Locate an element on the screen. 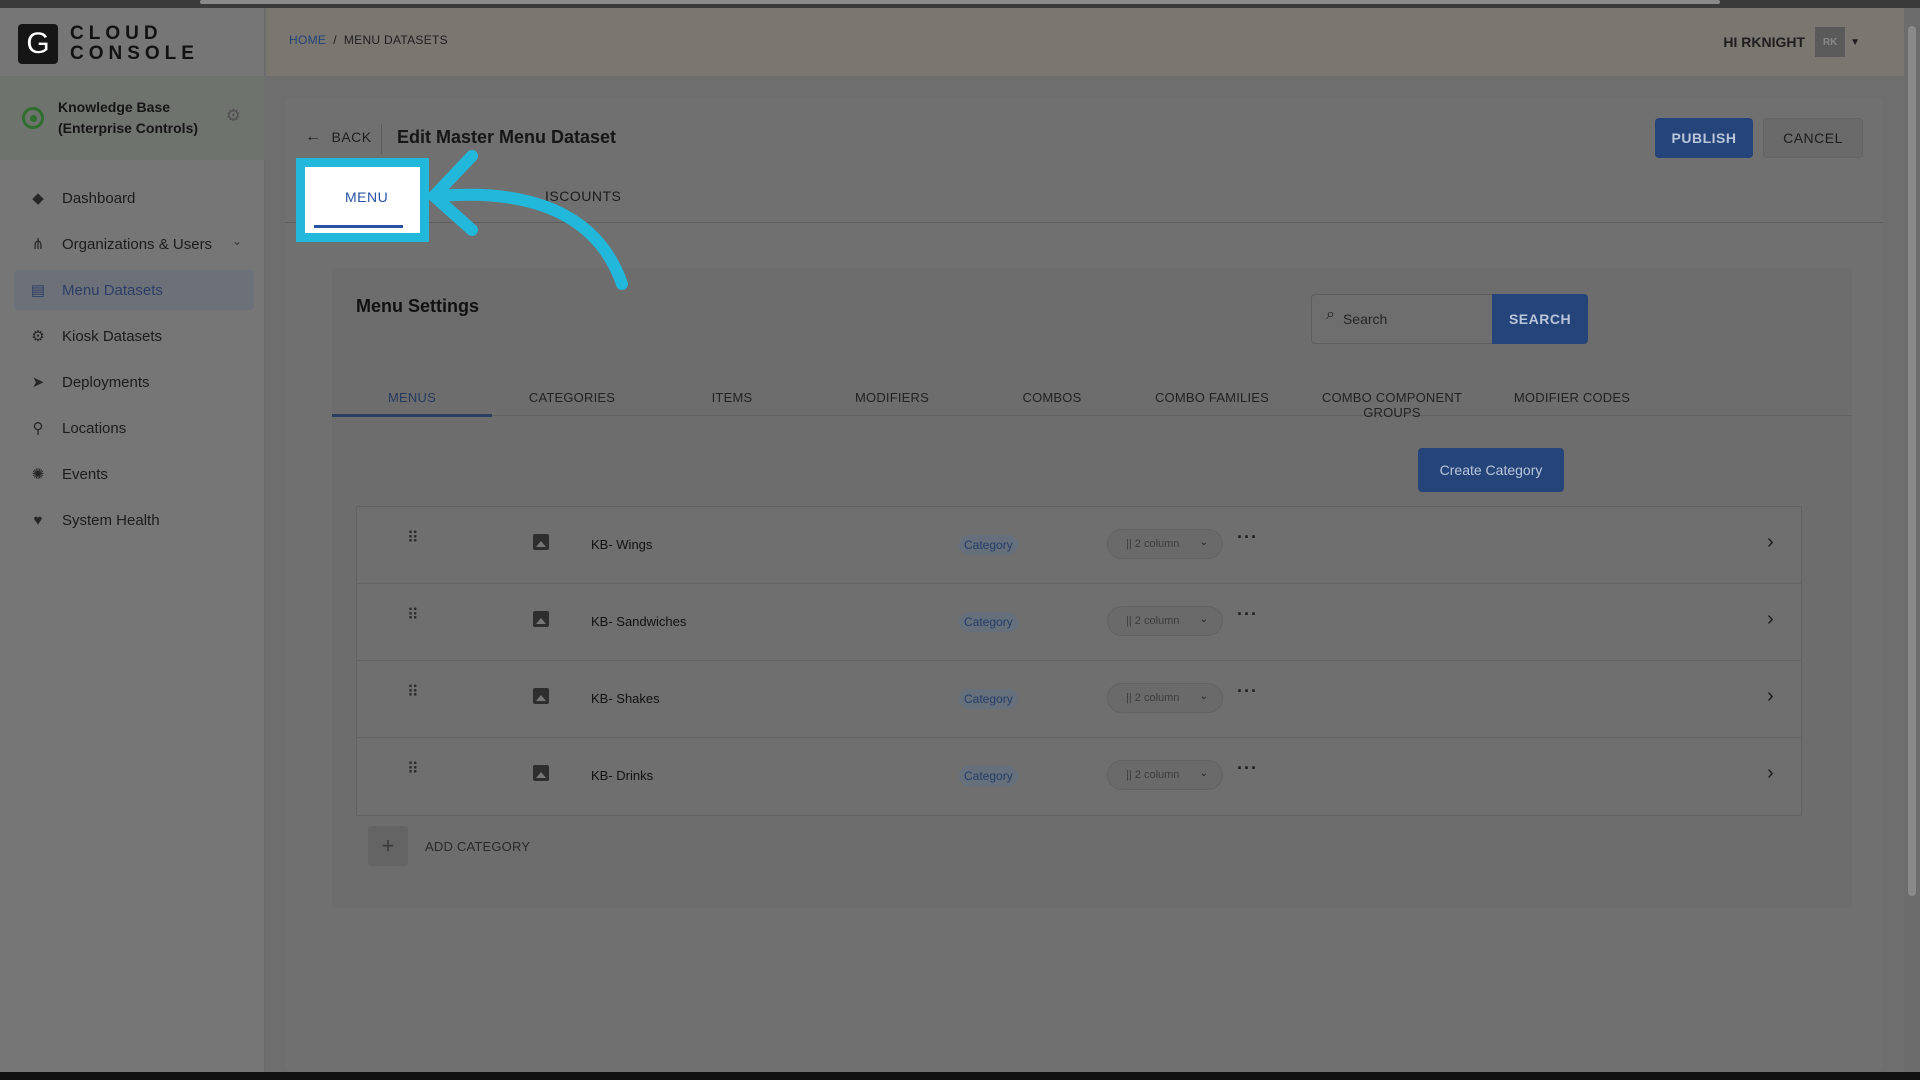 This screenshot has width=1920, height=1080. sidebar-item-label: Deployments is located at coordinates (106, 382).